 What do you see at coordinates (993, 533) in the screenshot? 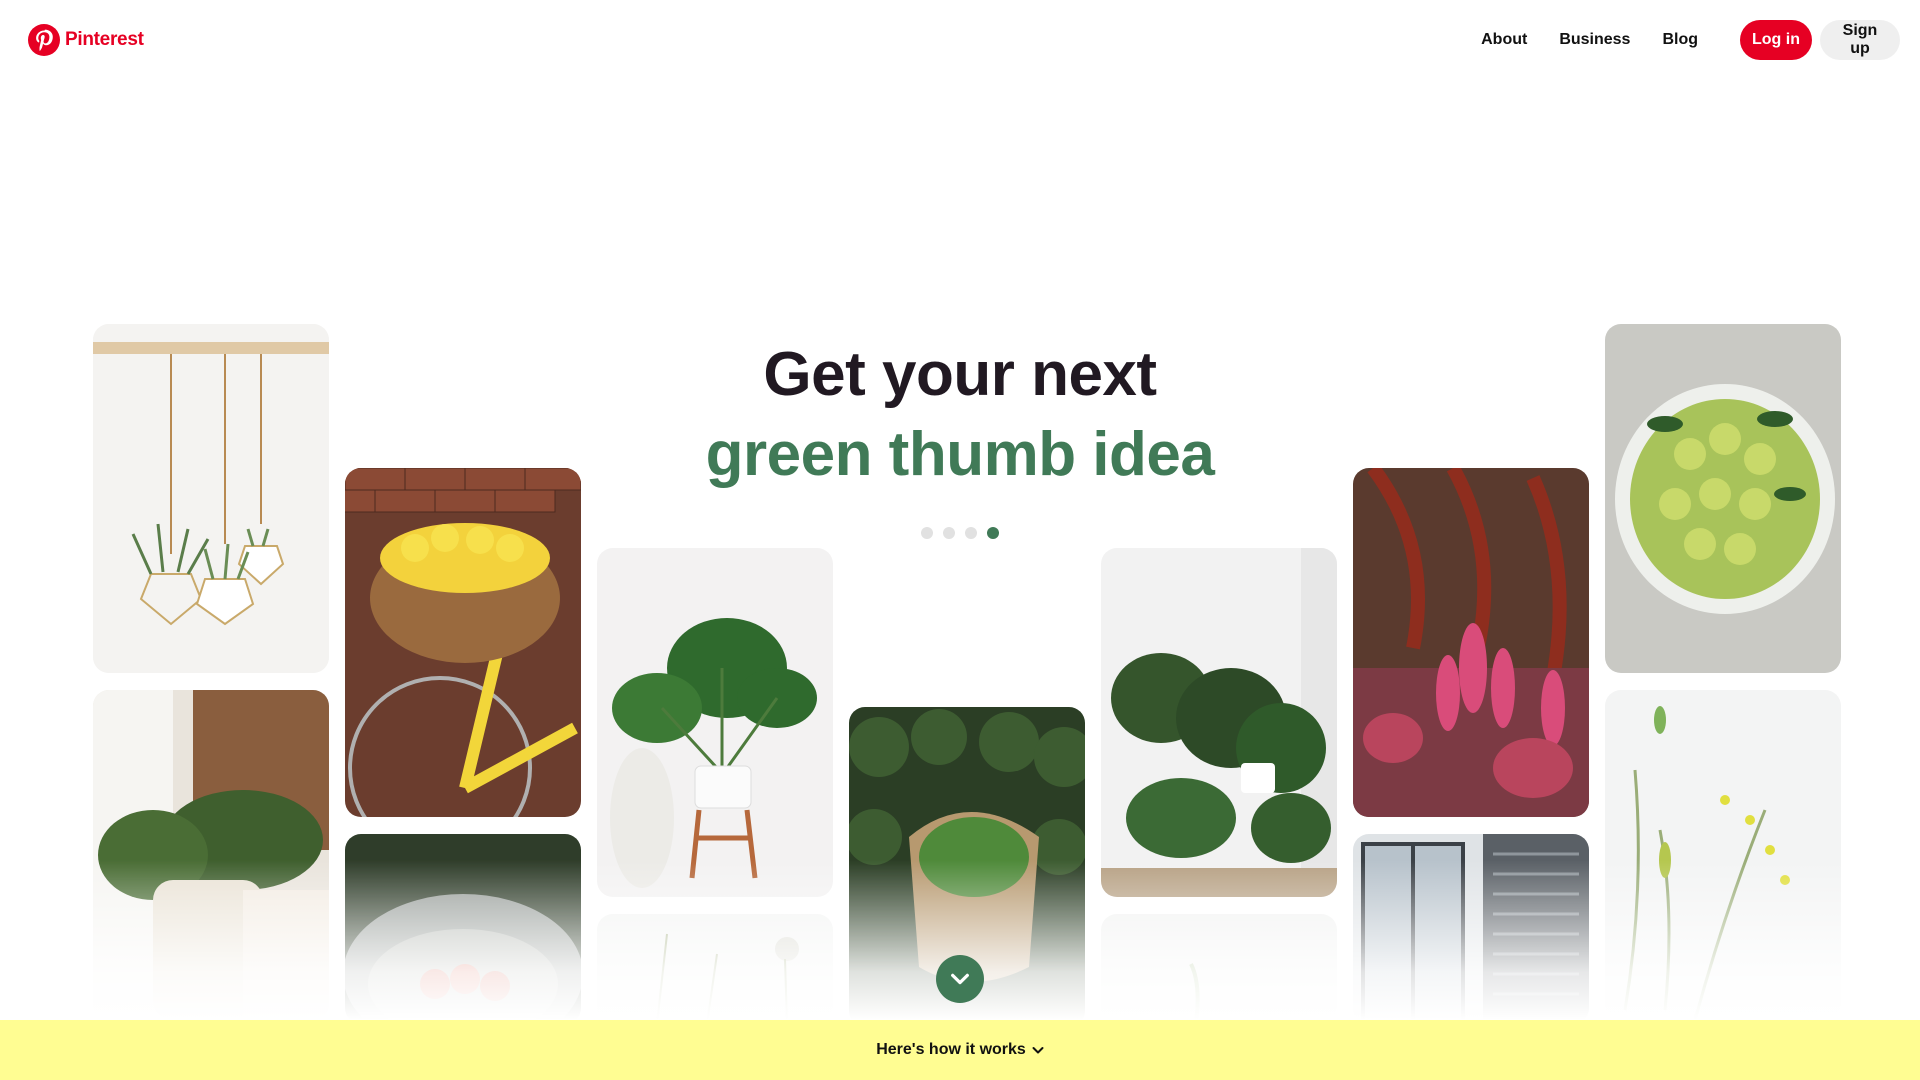
I see `carousel-dot-active` at bounding box center [993, 533].